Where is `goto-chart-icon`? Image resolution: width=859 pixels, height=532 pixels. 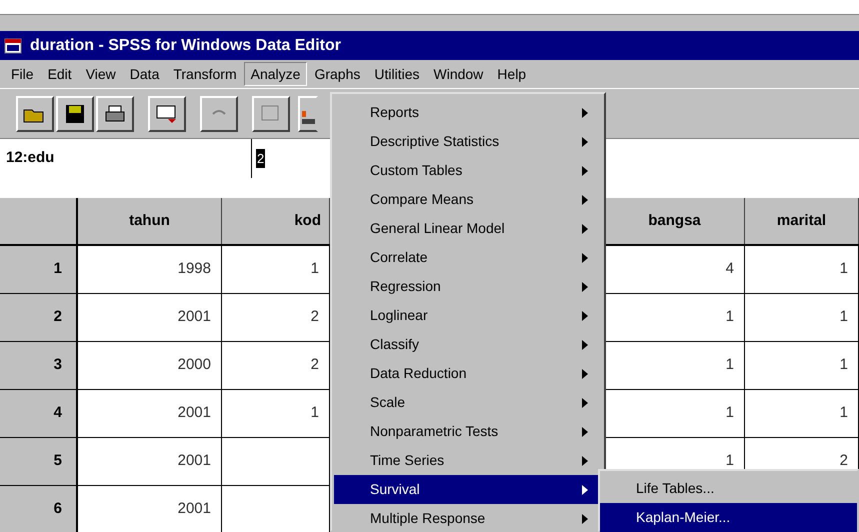
goto-chart-icon is located at coordinates (271, 114).